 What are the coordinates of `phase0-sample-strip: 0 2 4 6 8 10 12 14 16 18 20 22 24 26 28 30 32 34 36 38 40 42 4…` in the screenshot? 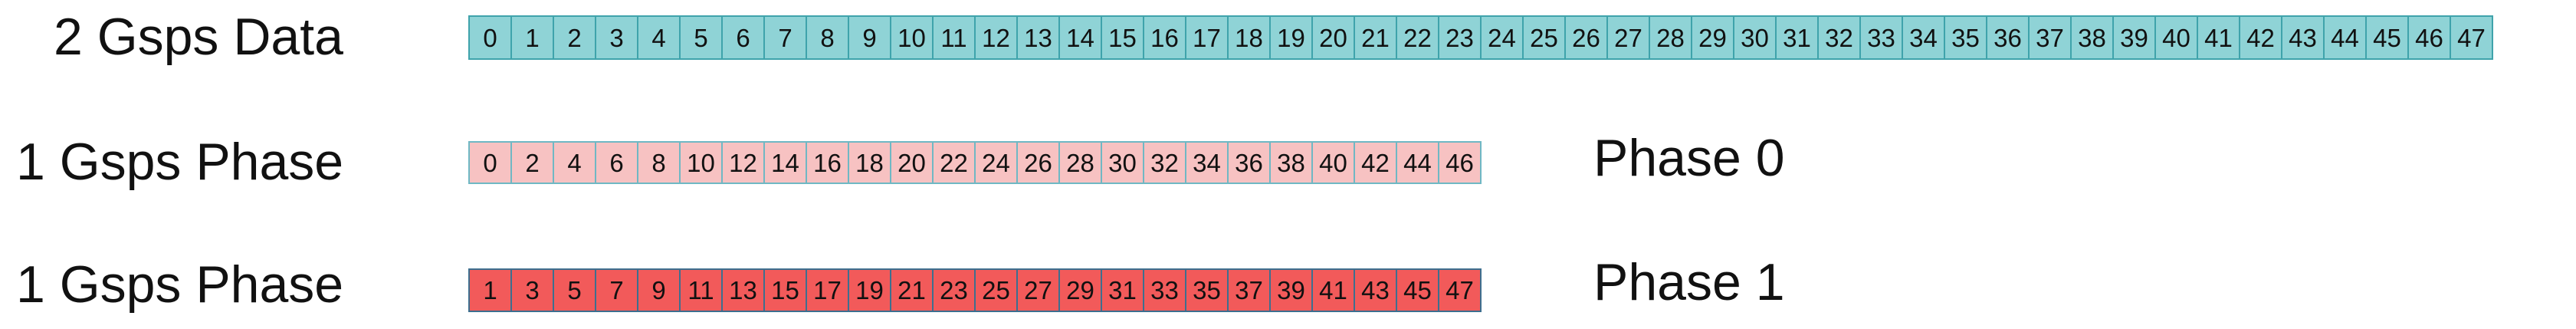 It's located at (975, 162).